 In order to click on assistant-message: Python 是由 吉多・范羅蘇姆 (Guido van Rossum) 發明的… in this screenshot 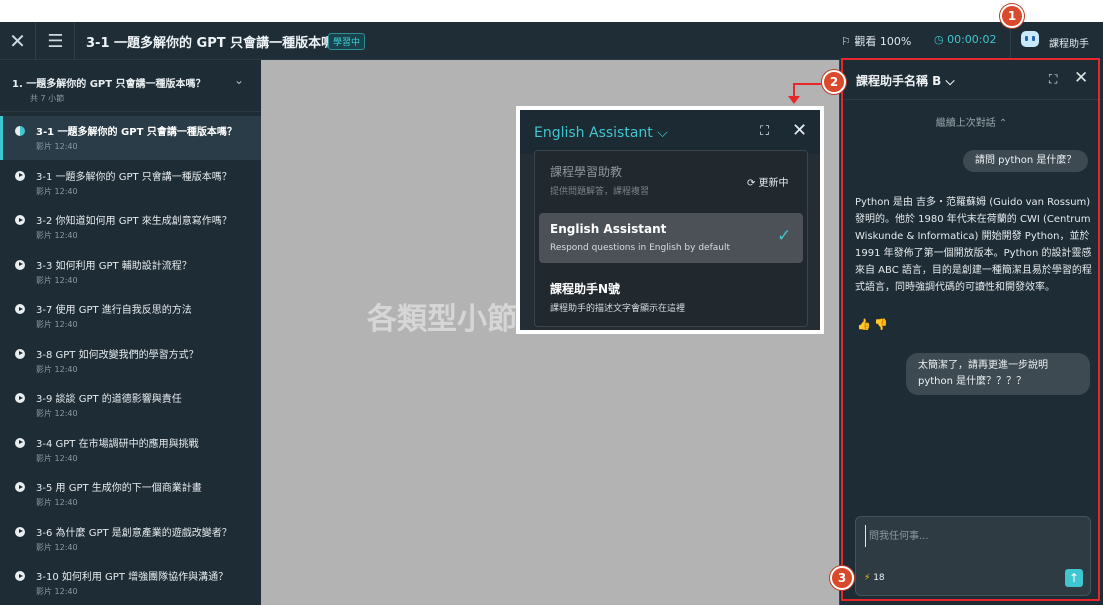, I will do `click(973, 245)`.